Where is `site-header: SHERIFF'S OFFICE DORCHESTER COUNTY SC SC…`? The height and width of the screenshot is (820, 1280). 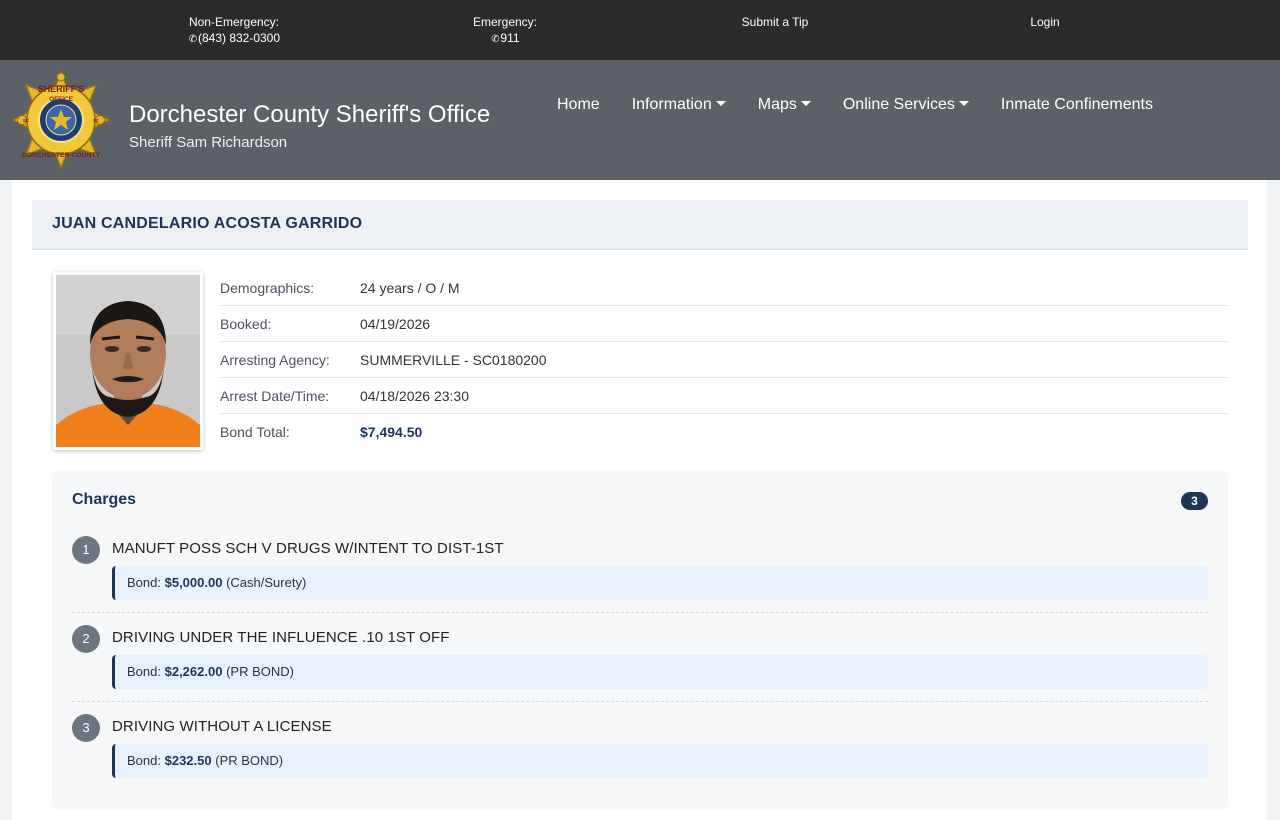 site-header: SHERIFF'S OFFICE DORCHESTER COUNTY SC SC… is located at coordinates (640, 120).